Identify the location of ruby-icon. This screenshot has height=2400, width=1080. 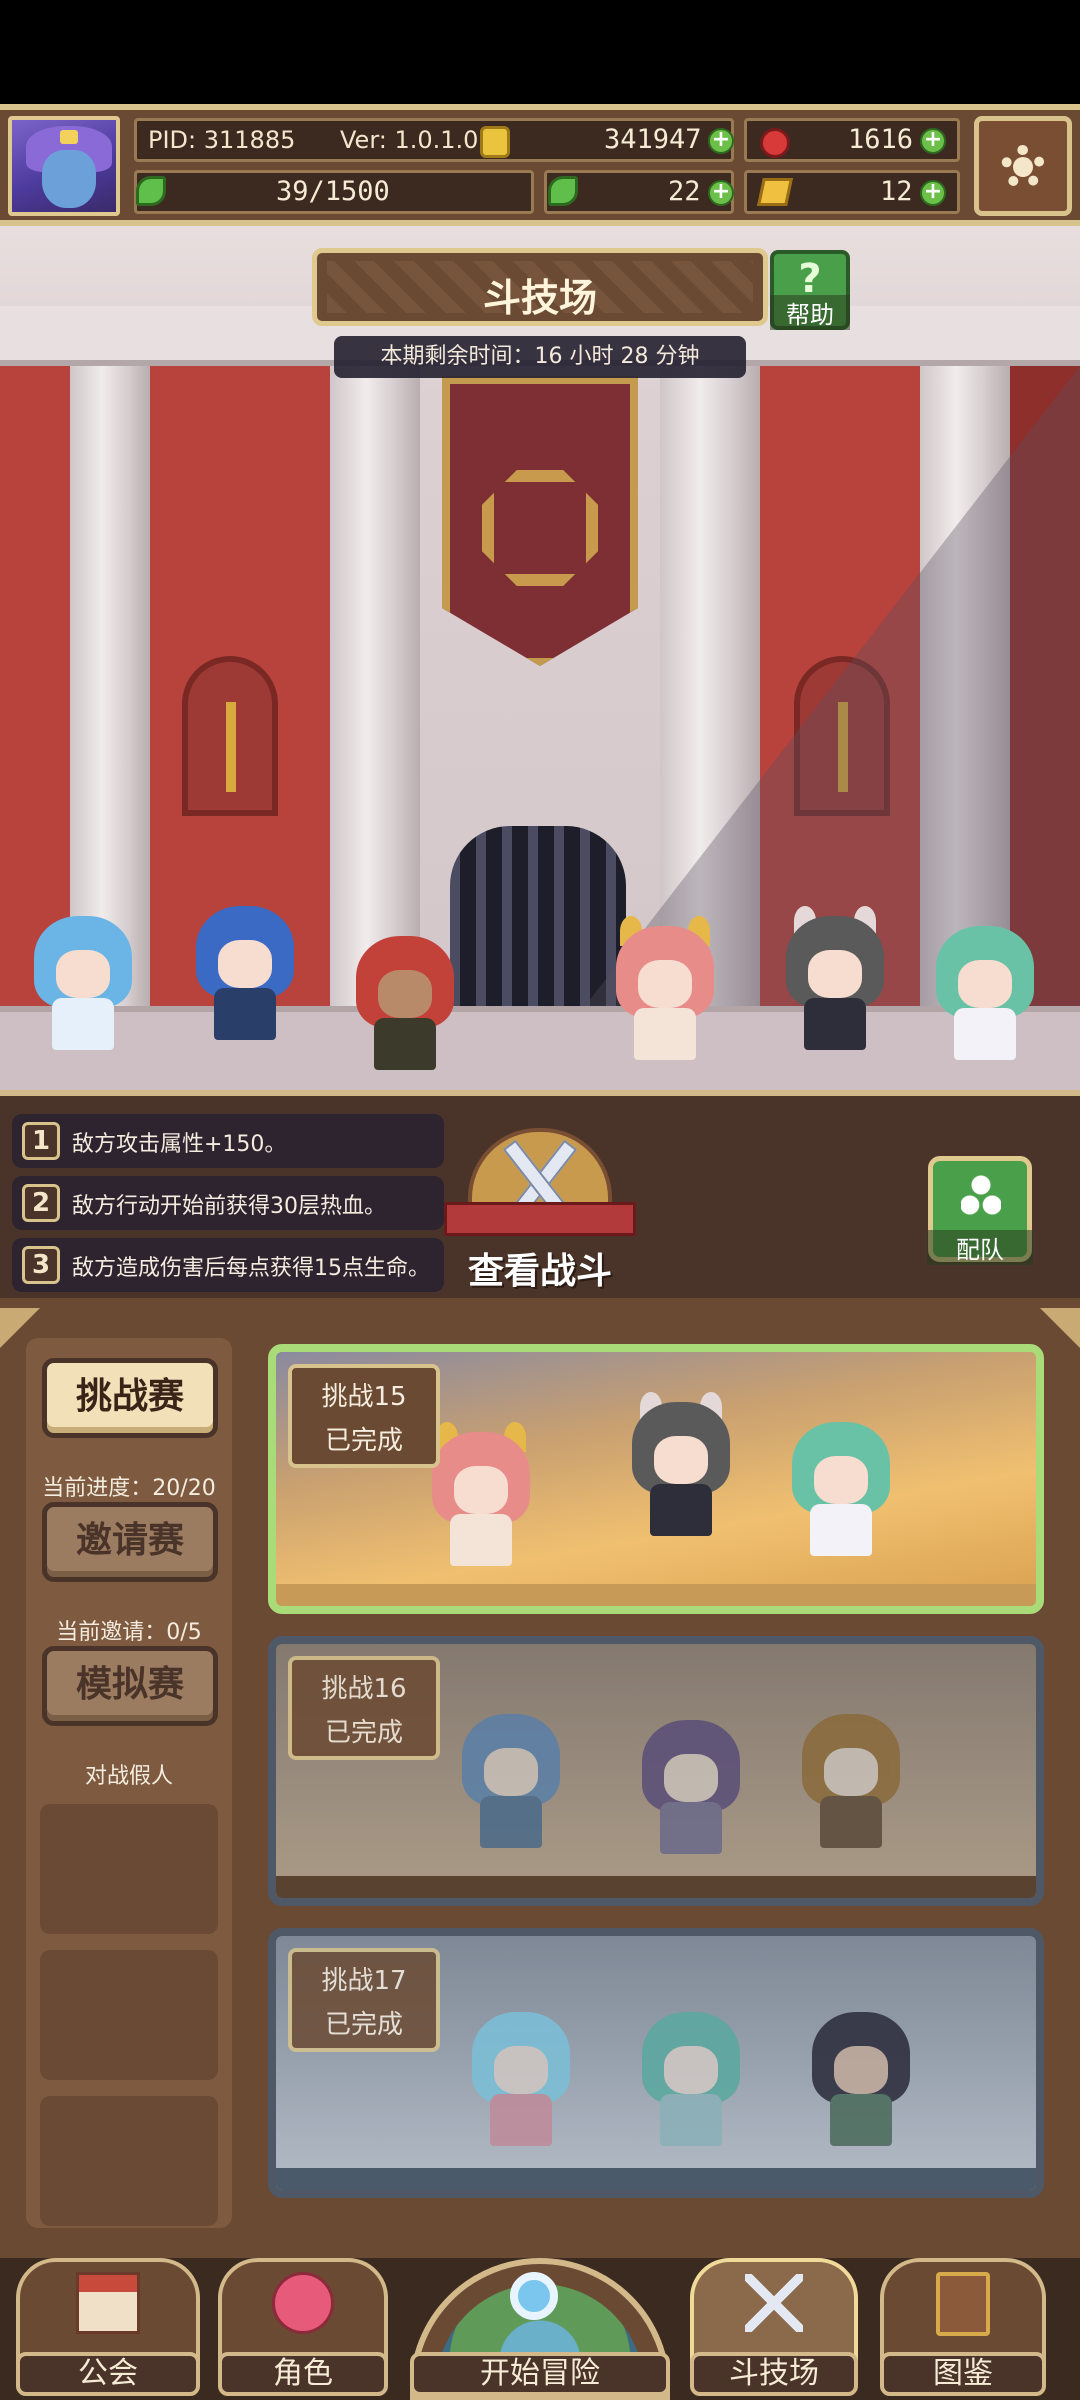
(775, 143).